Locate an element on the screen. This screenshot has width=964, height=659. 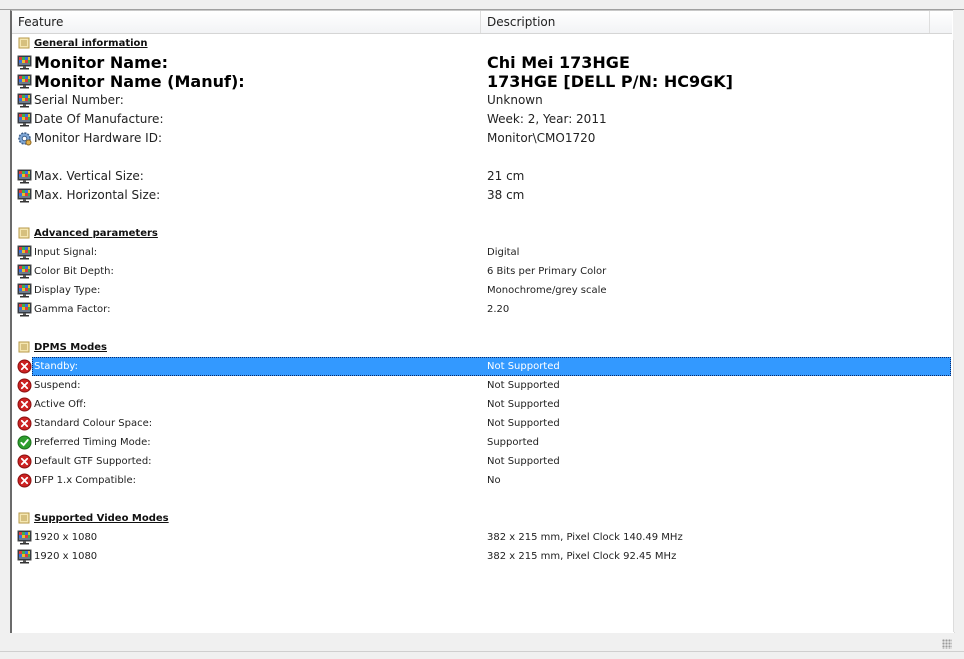
feature-label: Color Bit Depth: is located at coordinates (74, 271).